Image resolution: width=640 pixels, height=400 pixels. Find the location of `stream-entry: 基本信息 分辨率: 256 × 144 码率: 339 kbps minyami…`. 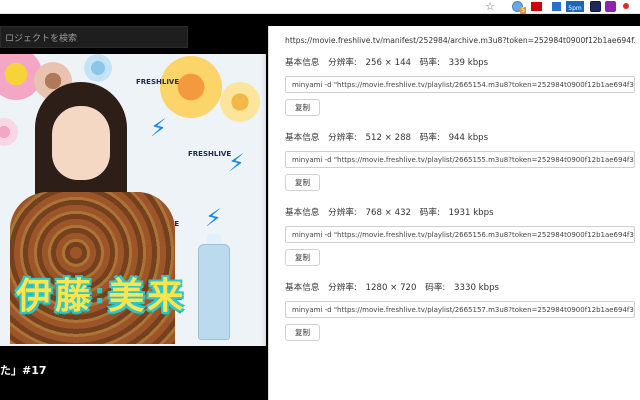

stream-entry: 基本信息 分辨率: 256 × 144 码率: 339 kbps minyami… is located at coordinates (460, 86).